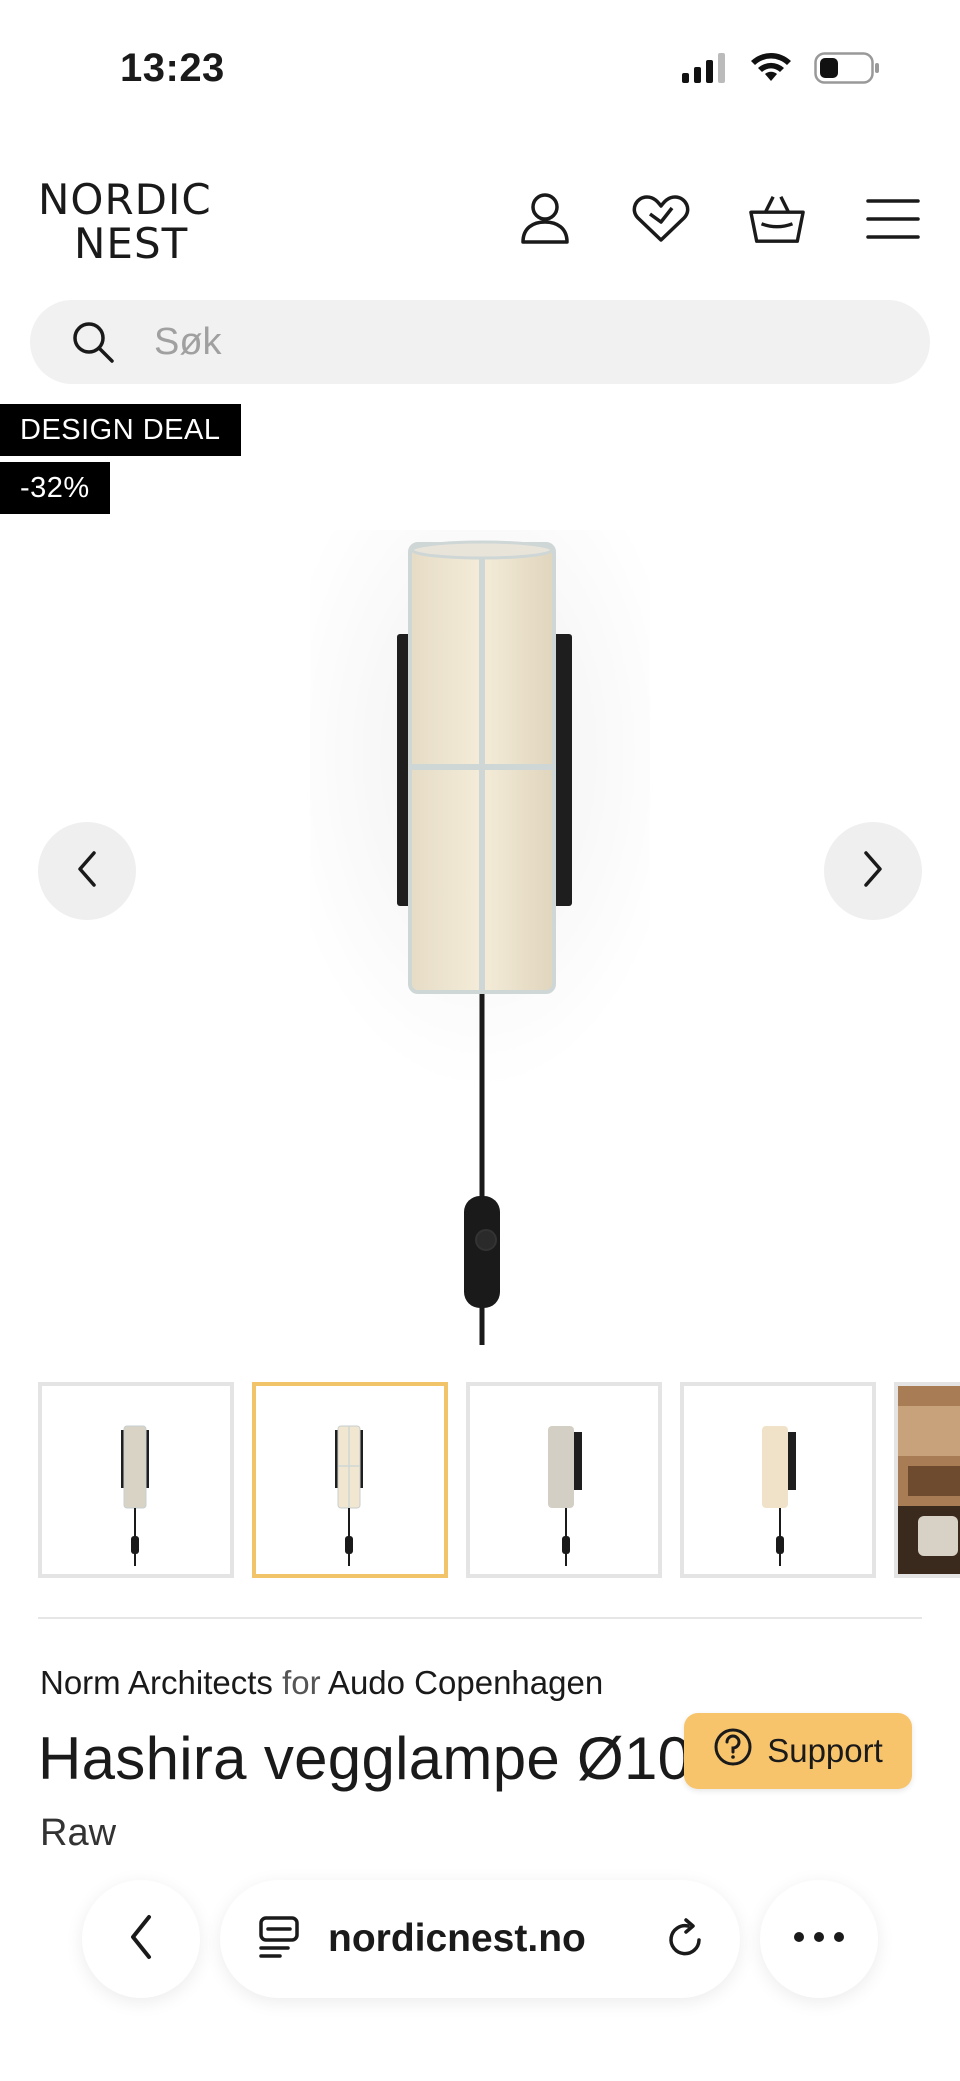 This screenshot has width=960, height=2081. What do you see at coordinates (719, 219) in the screenshot?
I see `header-actions` at bounding box center [719, 219].